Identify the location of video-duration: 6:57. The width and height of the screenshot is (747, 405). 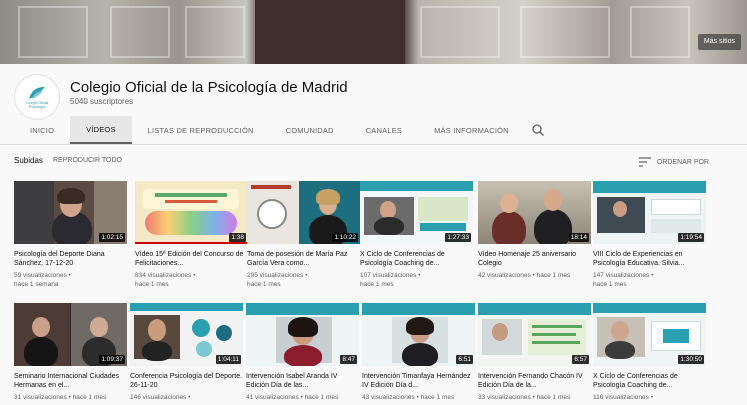
(580, 359).